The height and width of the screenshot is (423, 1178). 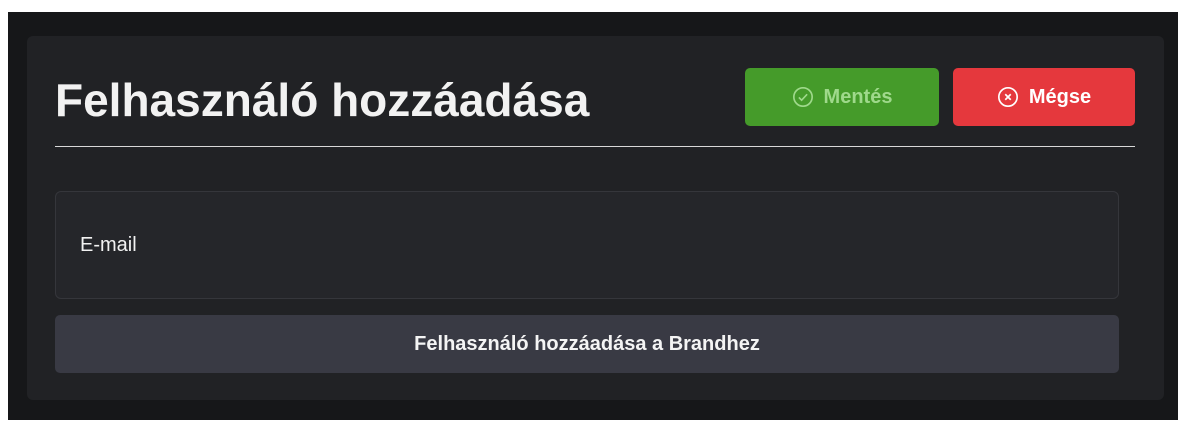 What do you see at coordinates (108, 245) in the screenshot?
I see `email-field-label: E-mail` at bounding box center [108, 245].